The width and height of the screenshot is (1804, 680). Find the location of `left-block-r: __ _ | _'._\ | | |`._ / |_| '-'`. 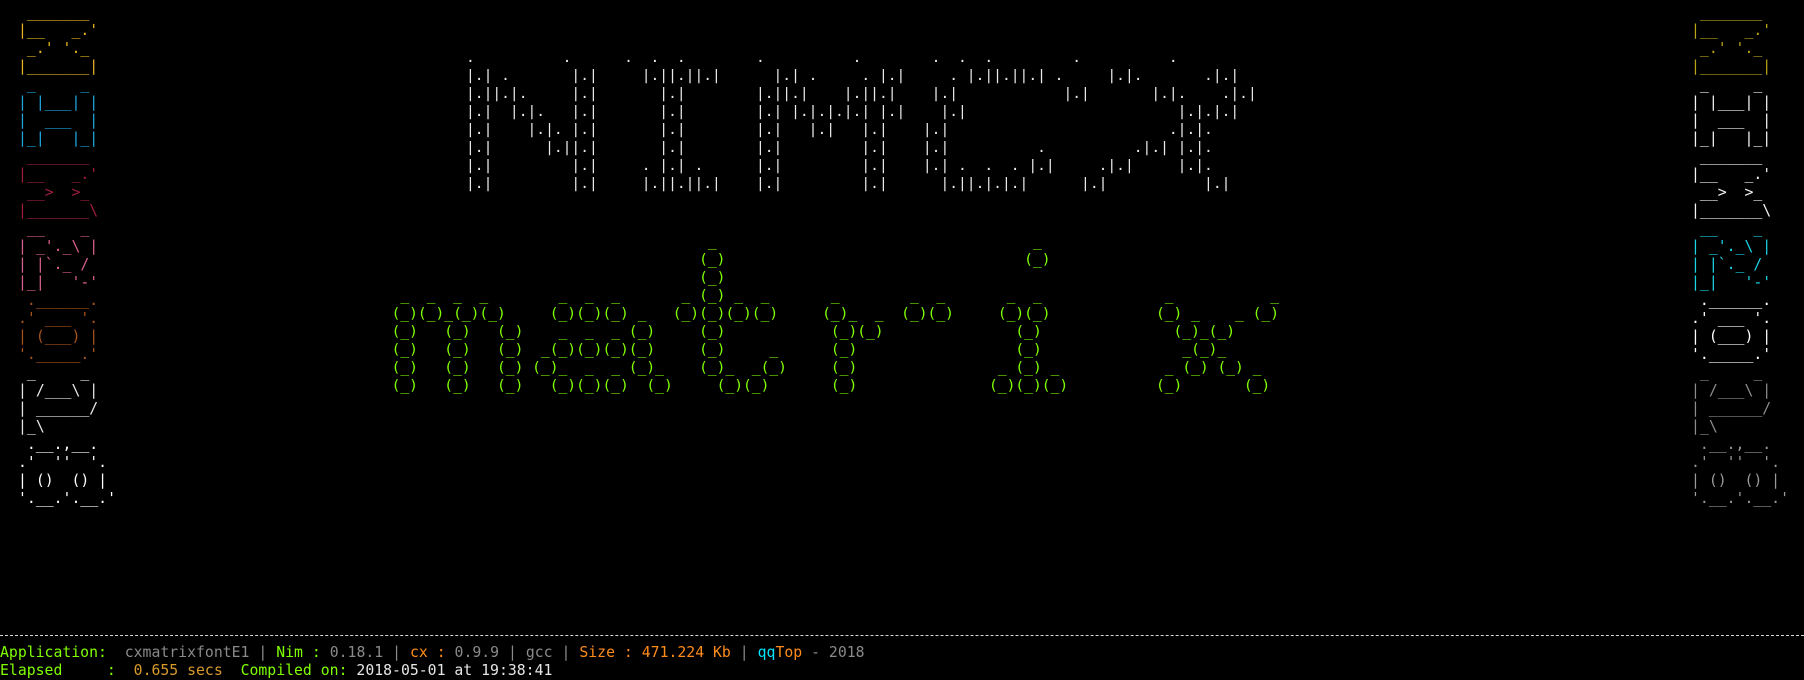

left-block-r: __ _ | _'._\ | | |`._ / |_| '-' is located at coordinates (58, 255).